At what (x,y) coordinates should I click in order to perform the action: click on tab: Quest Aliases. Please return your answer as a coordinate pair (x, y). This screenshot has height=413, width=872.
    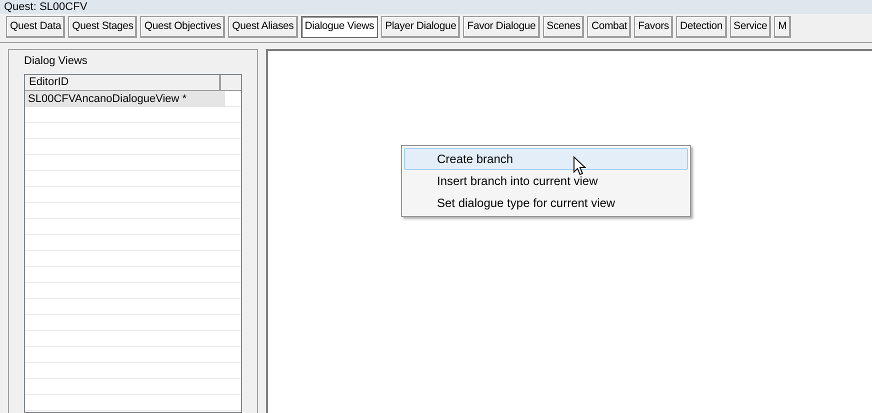
    Looking at the image, I should click on (263, 27).